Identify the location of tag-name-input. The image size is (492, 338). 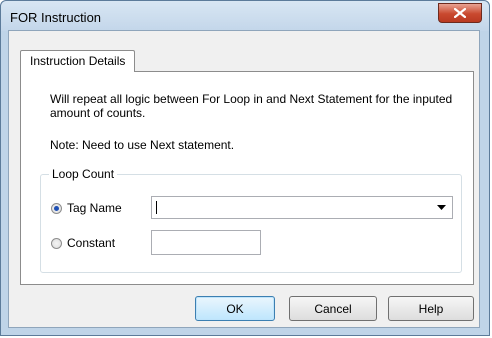
(296, 207).